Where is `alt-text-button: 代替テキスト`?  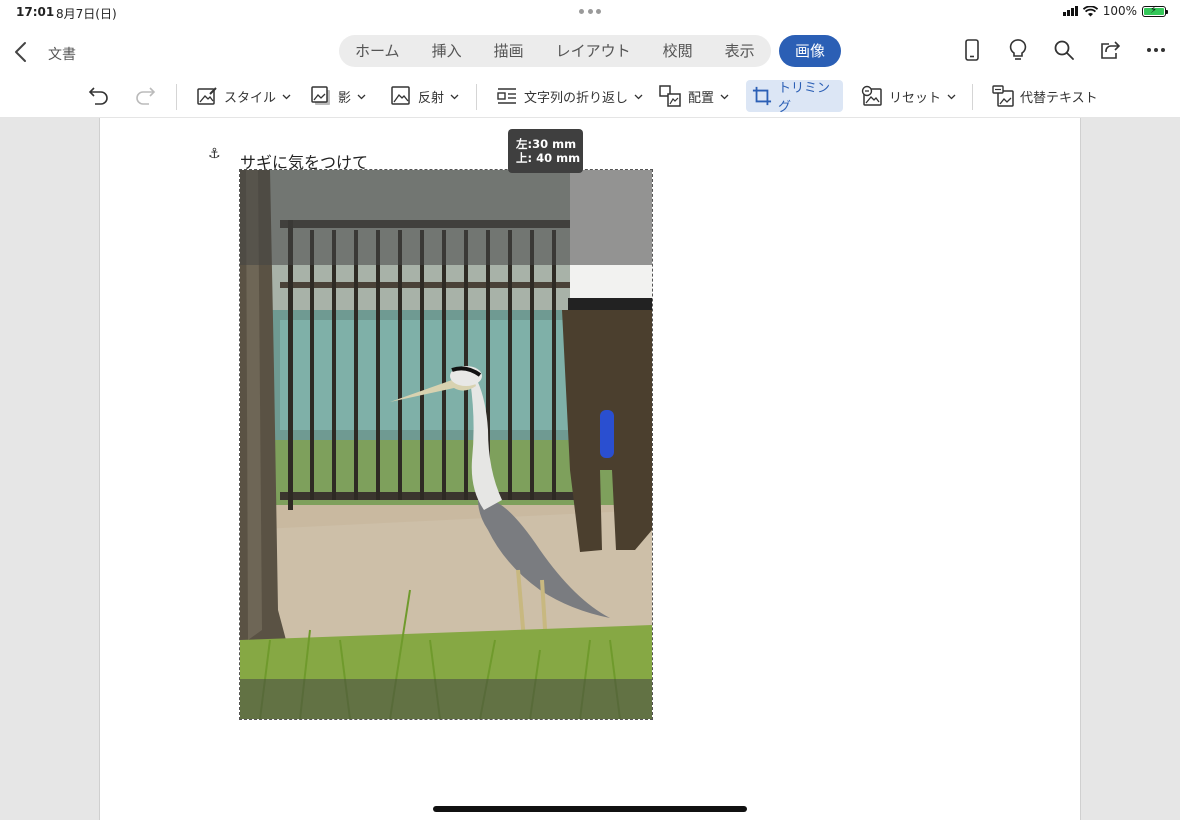
alt-text-button: 代替テキスト is located at coordinates (1045, 96).